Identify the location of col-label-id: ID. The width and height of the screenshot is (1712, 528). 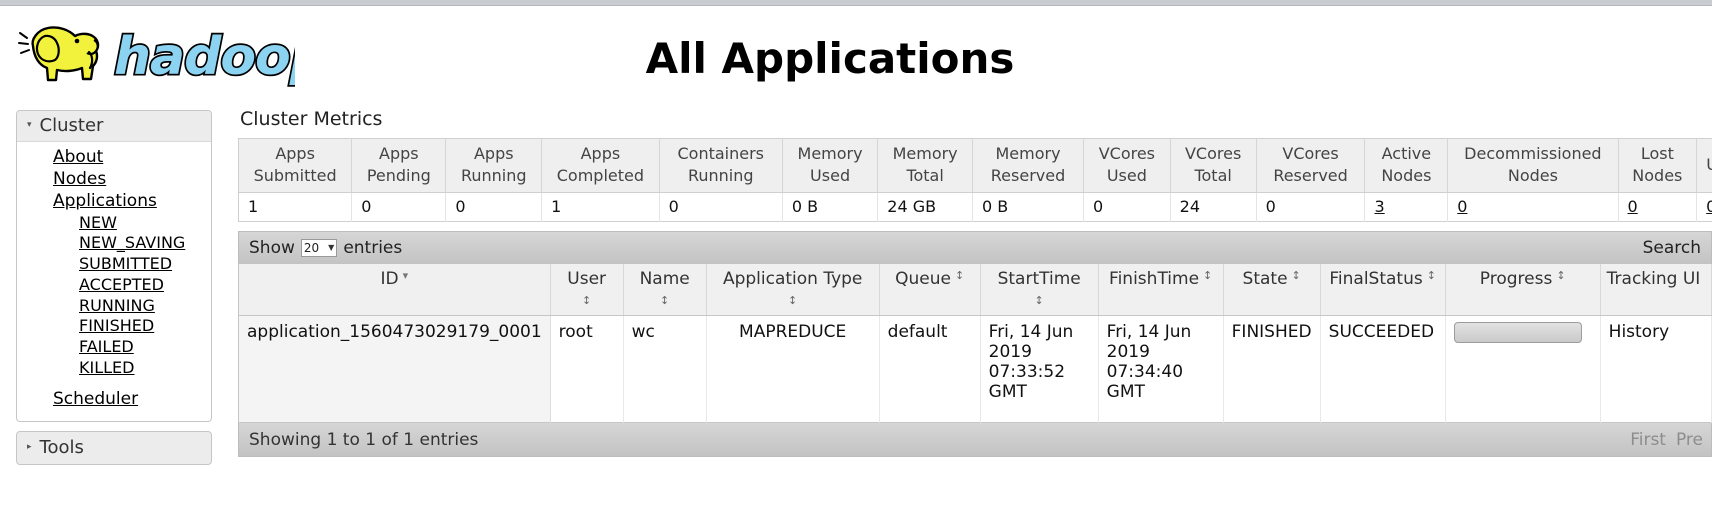
(389, 279).